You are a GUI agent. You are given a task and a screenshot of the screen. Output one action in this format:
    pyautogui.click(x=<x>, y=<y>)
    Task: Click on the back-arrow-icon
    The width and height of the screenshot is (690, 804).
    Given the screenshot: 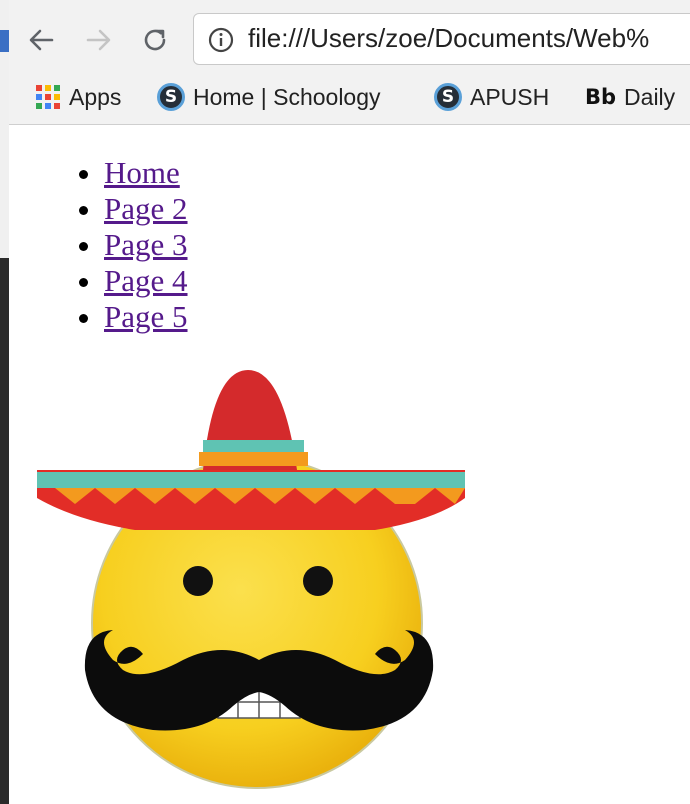 What is the action you would take?
    pyautogui.click(x=41, y=40)
    